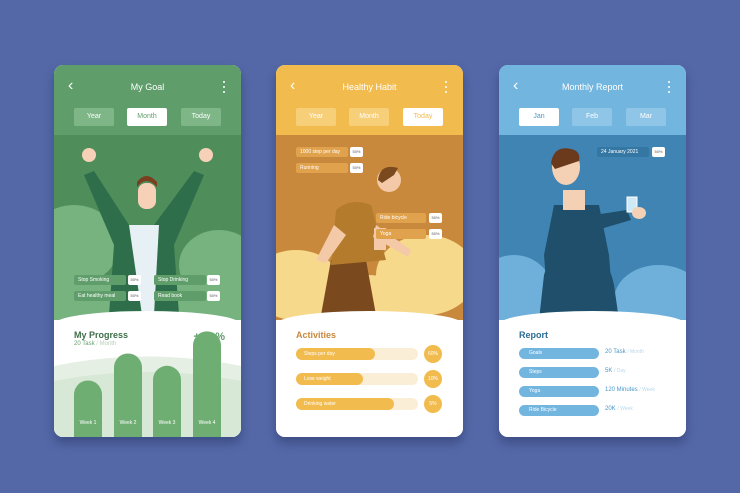 Image resolution: width=740 pixels, height=493 pixels. I want to click on habit-chip: Yoga, so click(401, 234).